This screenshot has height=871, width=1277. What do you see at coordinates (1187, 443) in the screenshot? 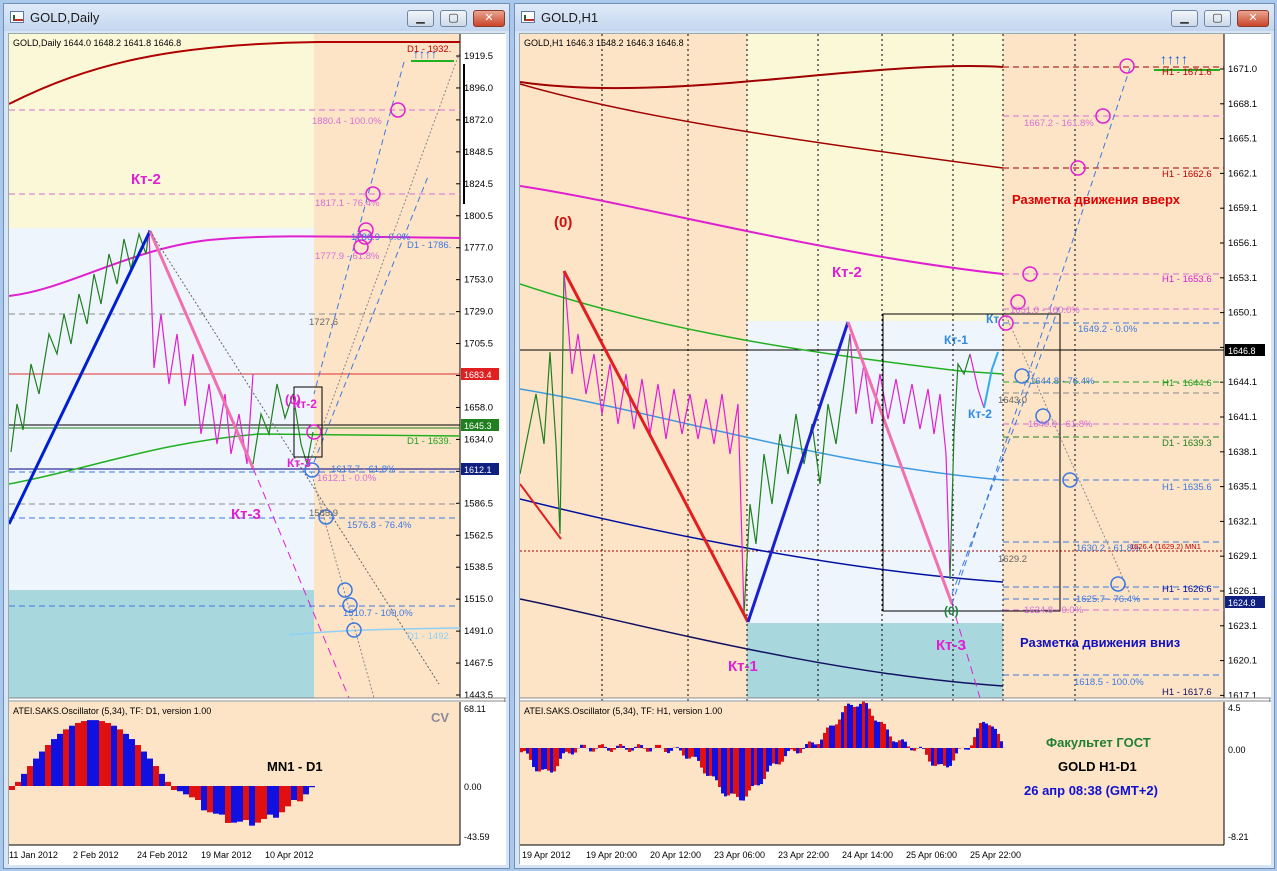
I see `level-d1-1639: D1 - 1639.3` at bounding box center [1187, 443].